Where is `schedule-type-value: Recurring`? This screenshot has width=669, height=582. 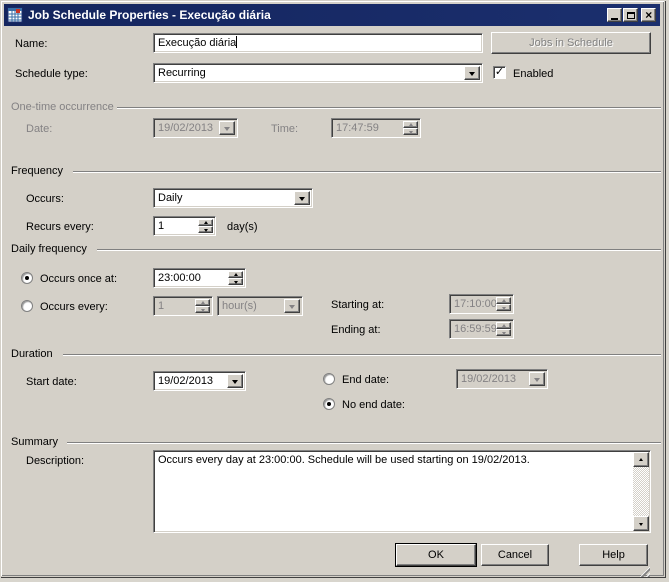
schedule-type-value: Recurring is located at coordinates (182, 73).